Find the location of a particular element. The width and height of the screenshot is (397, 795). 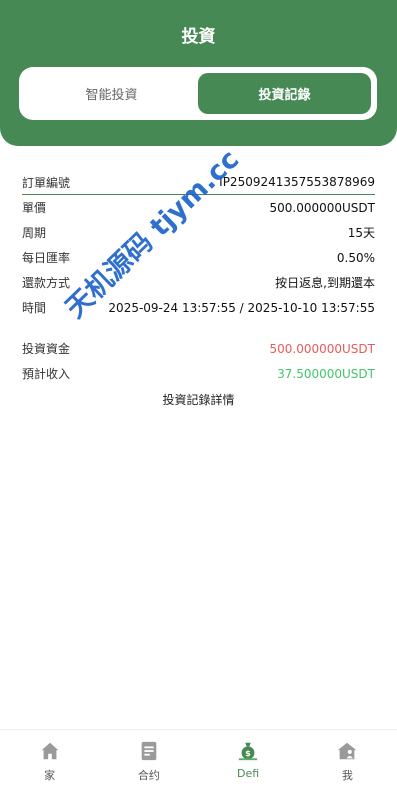

order-number-value: IP2509241357553878969 is located at coordinates (297, 182).